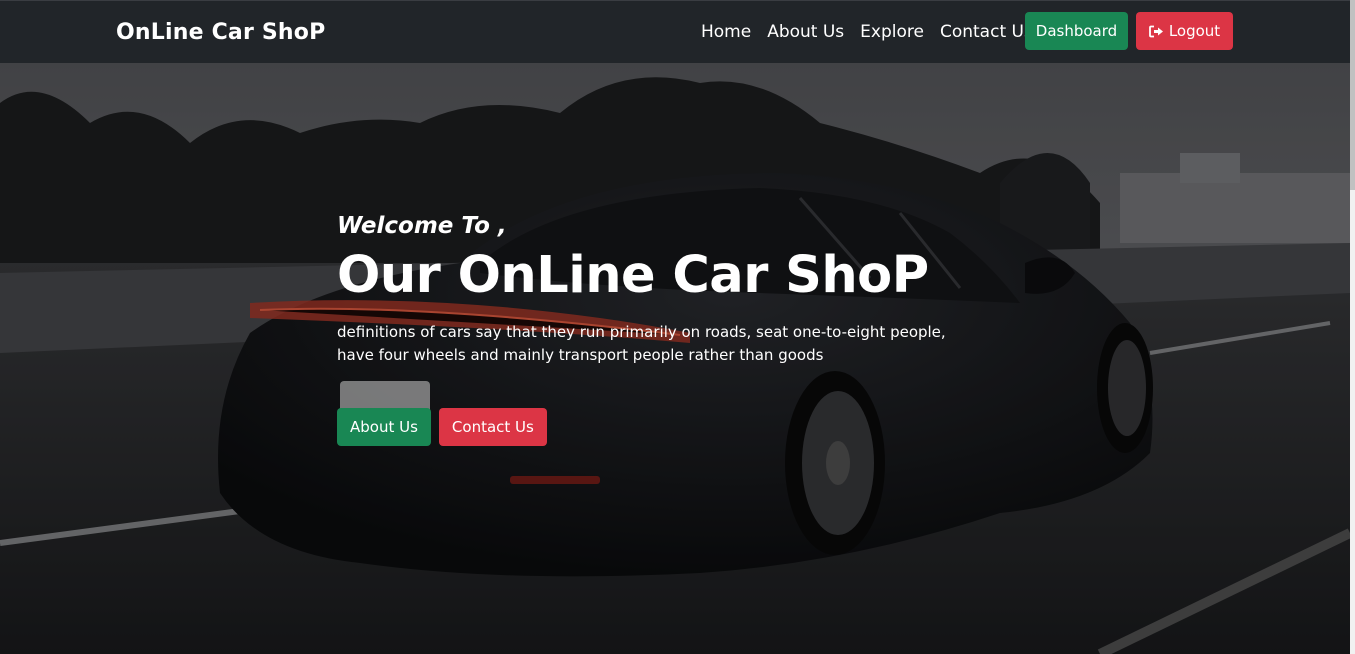 This screenshot has height=654, width=1355. I want to click on nav-links: Home About Us Explore Contact Us, so click(875, 32).